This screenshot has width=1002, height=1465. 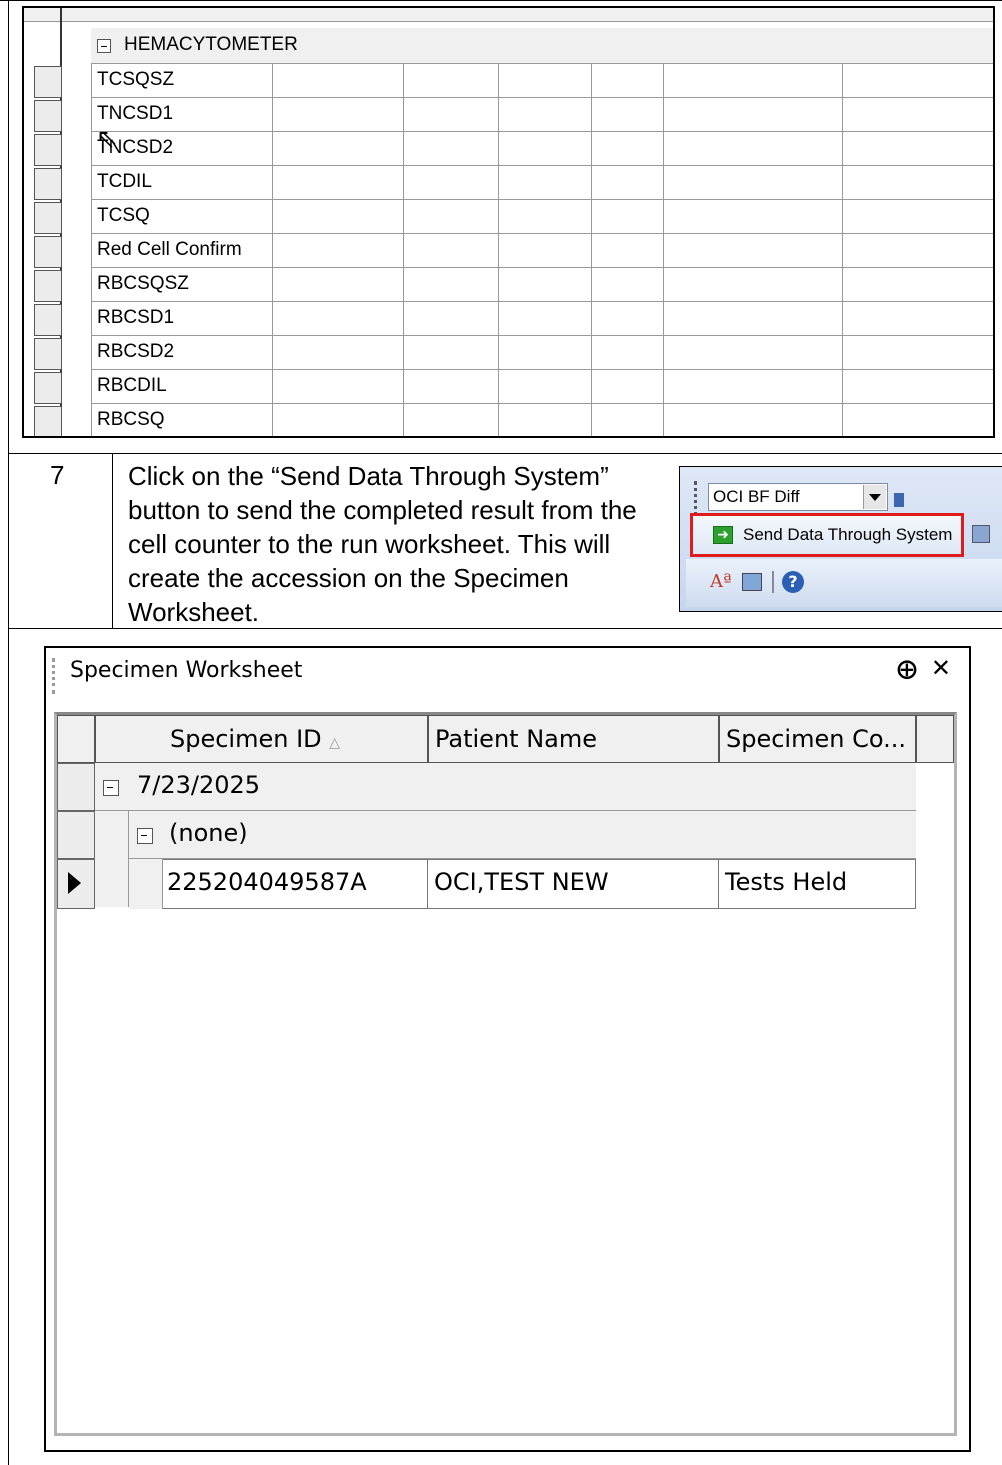 What do you see at coordinates (817, 884) in the screenshot?
I see `cell-specimen-status: Tests Held` at bounding box center [817, 884].